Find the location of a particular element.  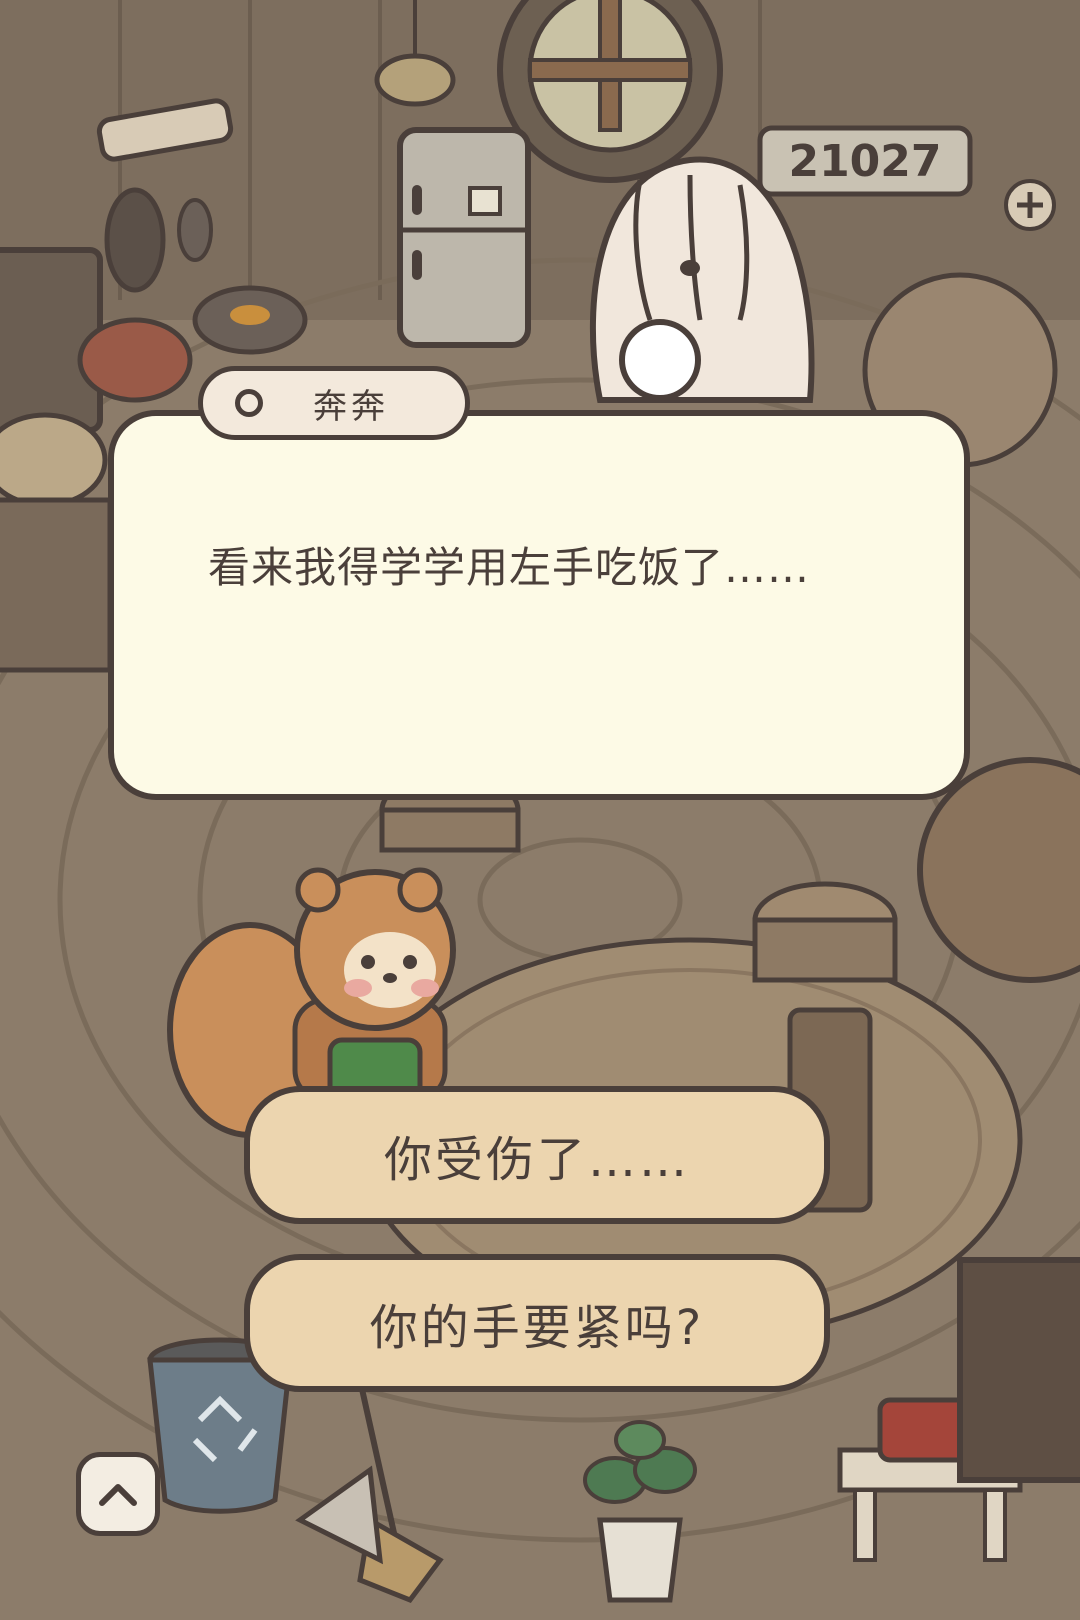

circle-icon is located at coordinates (249, 403).